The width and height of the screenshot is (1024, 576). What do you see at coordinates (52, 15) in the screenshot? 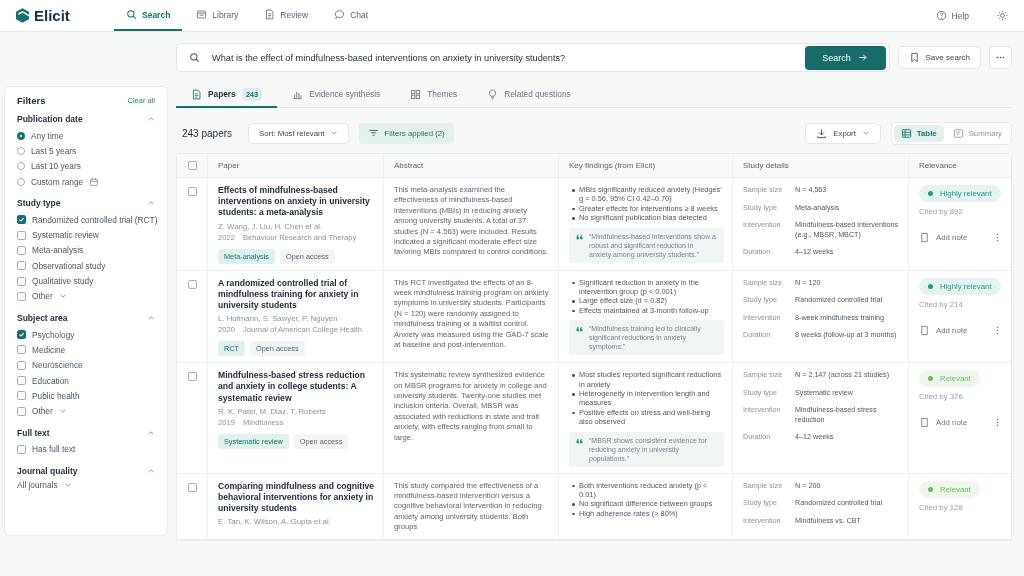
I see `app-name: Elicit` at bounding box center [52, 15].